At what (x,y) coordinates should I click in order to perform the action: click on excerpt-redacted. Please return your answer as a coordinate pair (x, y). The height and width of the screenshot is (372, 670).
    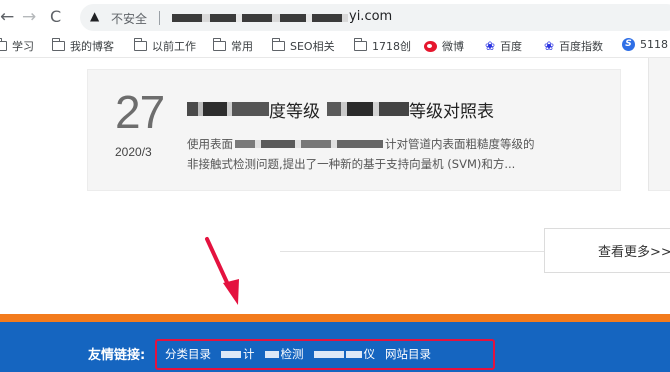
    Looking at the image, I should click on (309, 144).